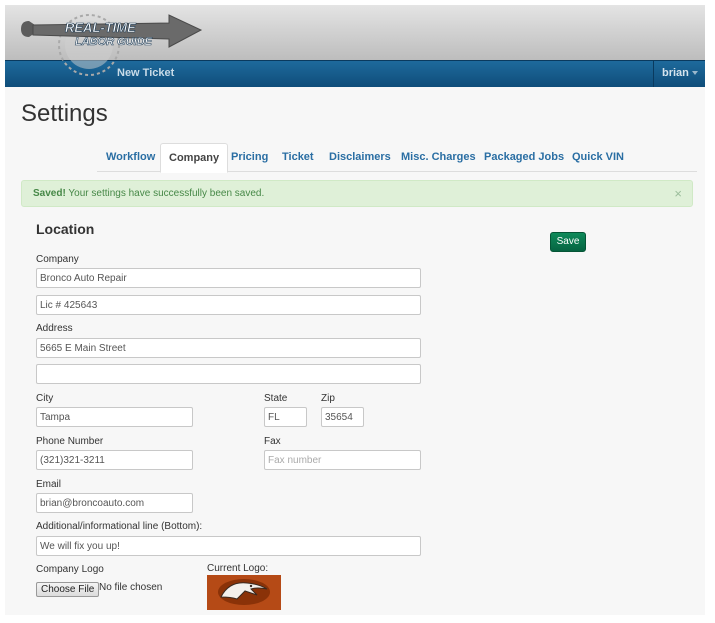 This screenshot has width=715, height=623. Describe the element at coordinates (568, 242) in the screenshot. I see `save-button: Save` at that location.